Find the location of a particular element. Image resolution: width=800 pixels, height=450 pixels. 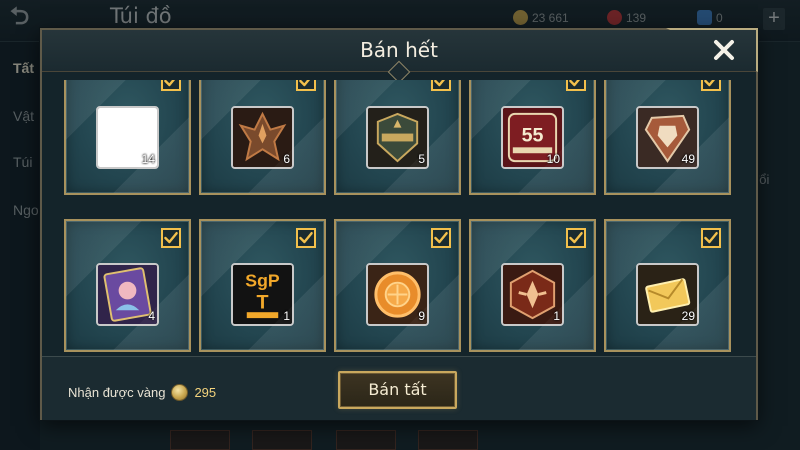

dialog-header: Bán hết is located at coordinates (400, 56).